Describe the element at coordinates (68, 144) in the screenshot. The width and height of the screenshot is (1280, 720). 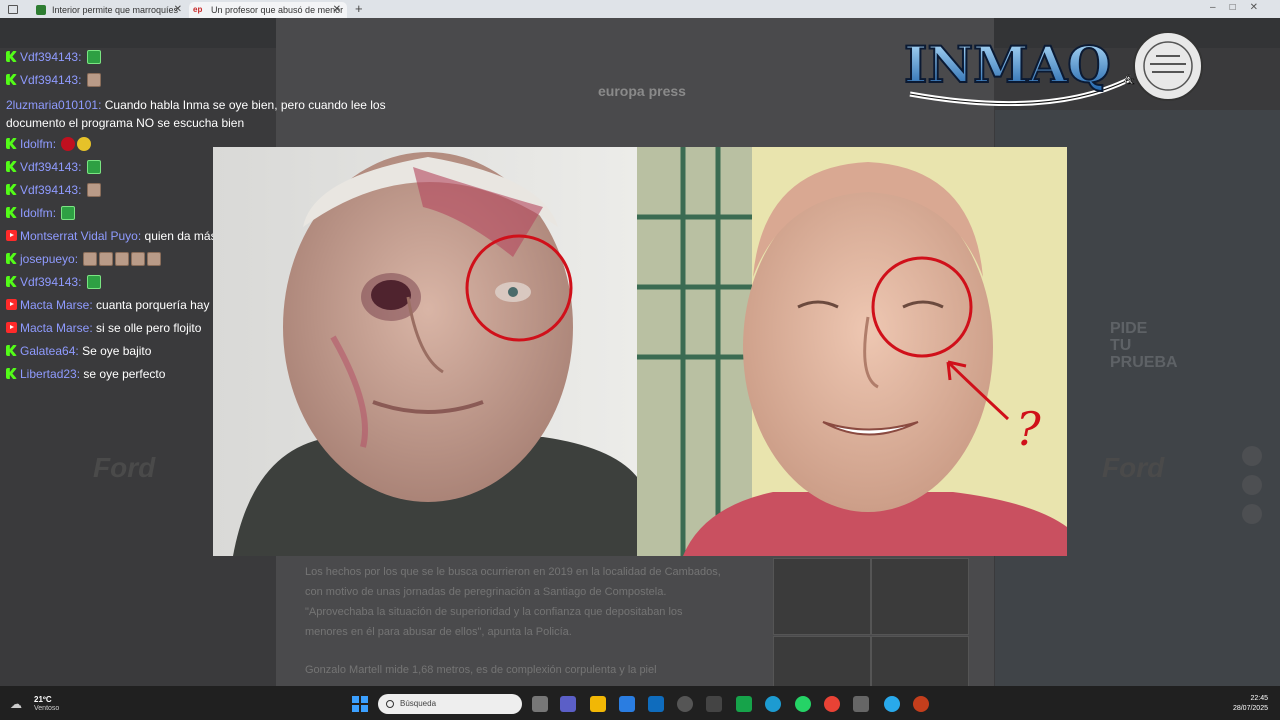
I see `red-emote-icon` at that location.